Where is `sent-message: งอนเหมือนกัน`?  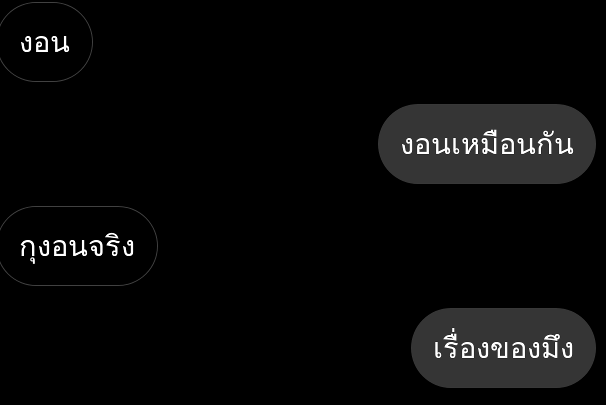
sent-message: งอนเหมือนกัน is located at coordinates (487, 144).